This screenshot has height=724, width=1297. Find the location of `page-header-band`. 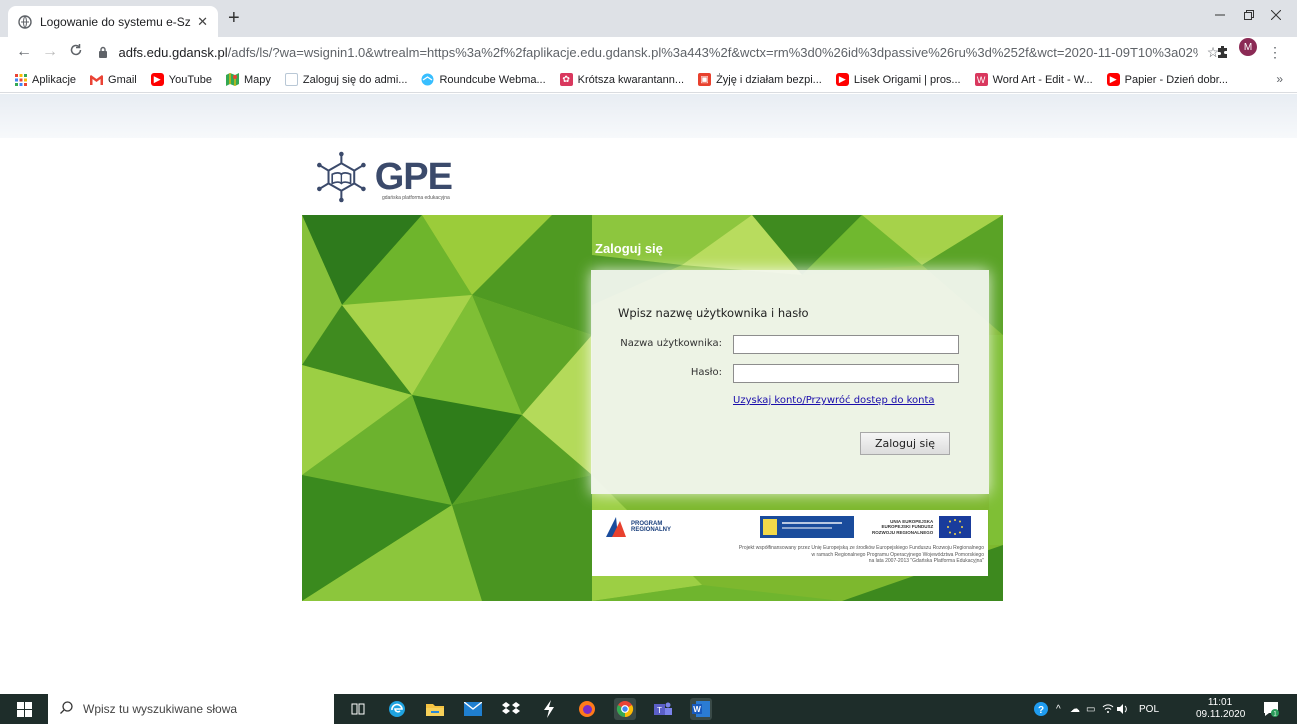

page-header-band is located at coordinates (648, 116).